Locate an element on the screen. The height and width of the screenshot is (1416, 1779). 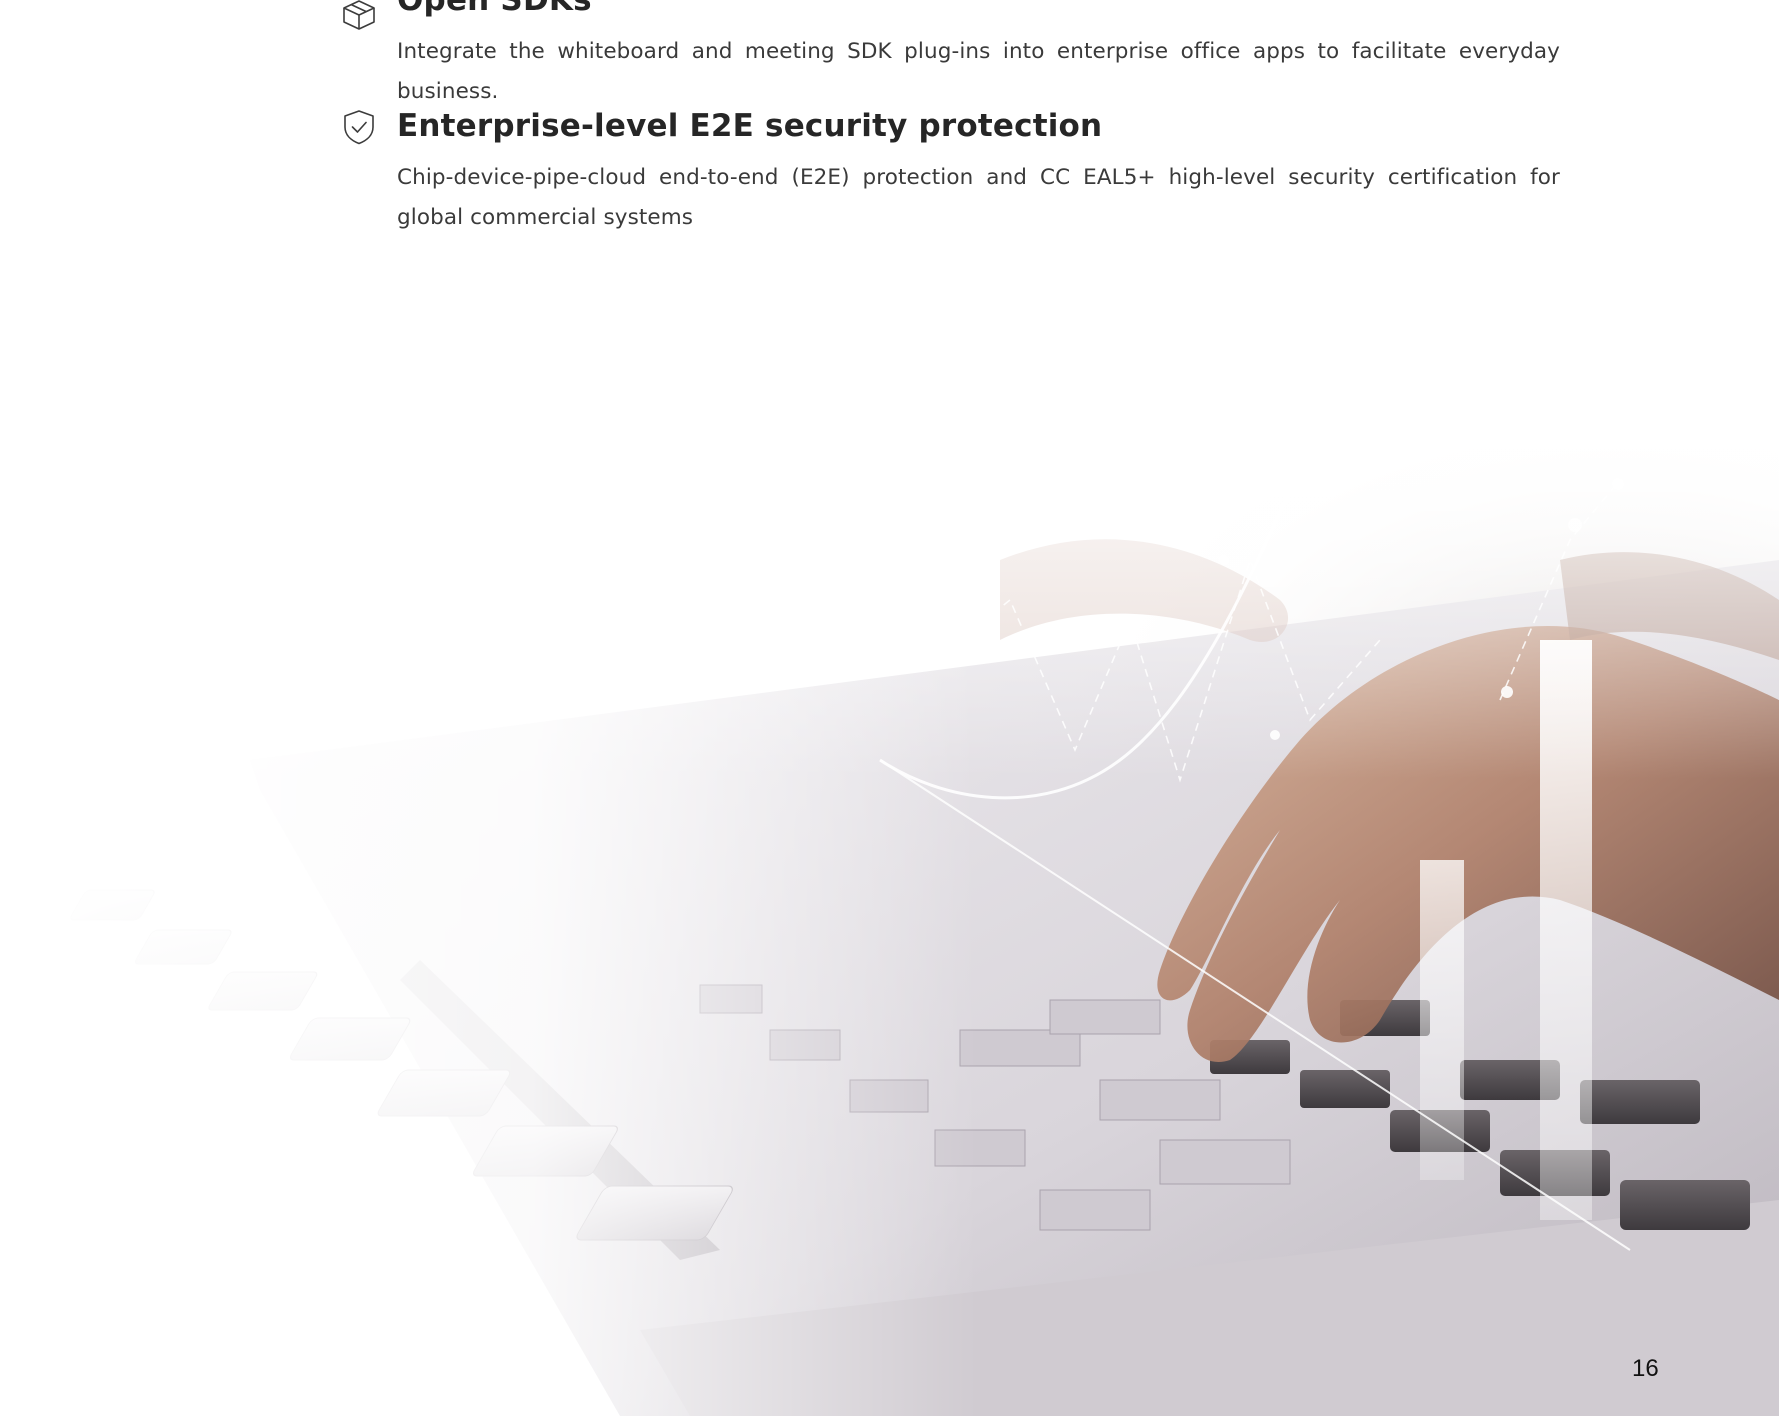
page-number: 16 is located at coordinates (1645, 1368).